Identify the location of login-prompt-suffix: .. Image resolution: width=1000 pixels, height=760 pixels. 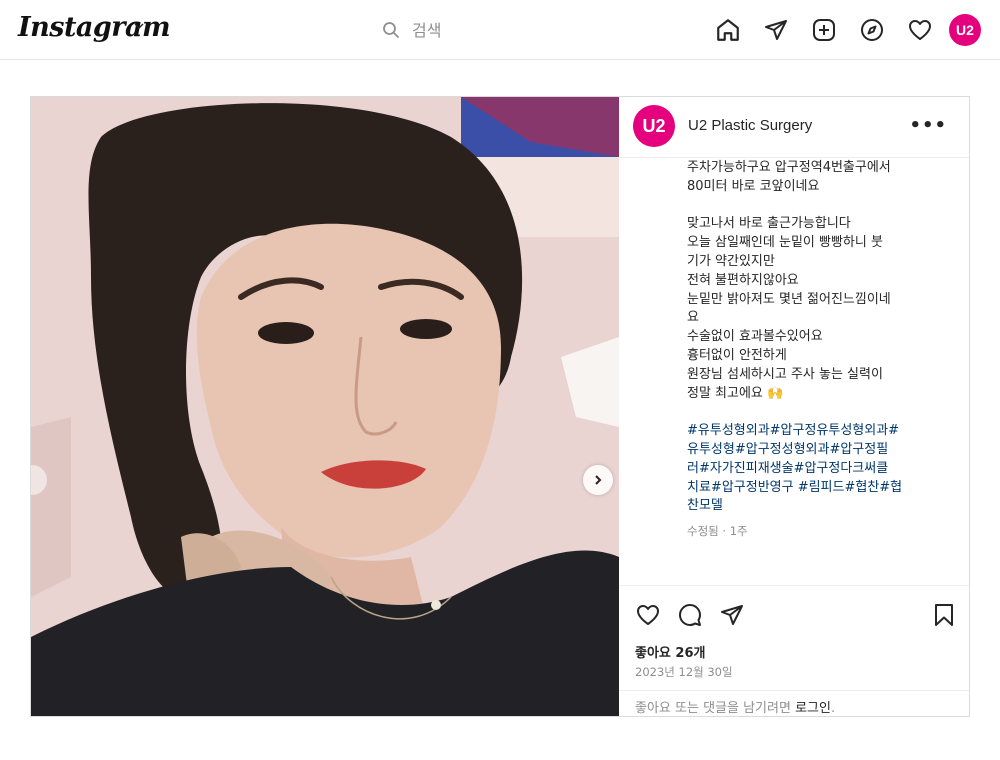
(833, 708).